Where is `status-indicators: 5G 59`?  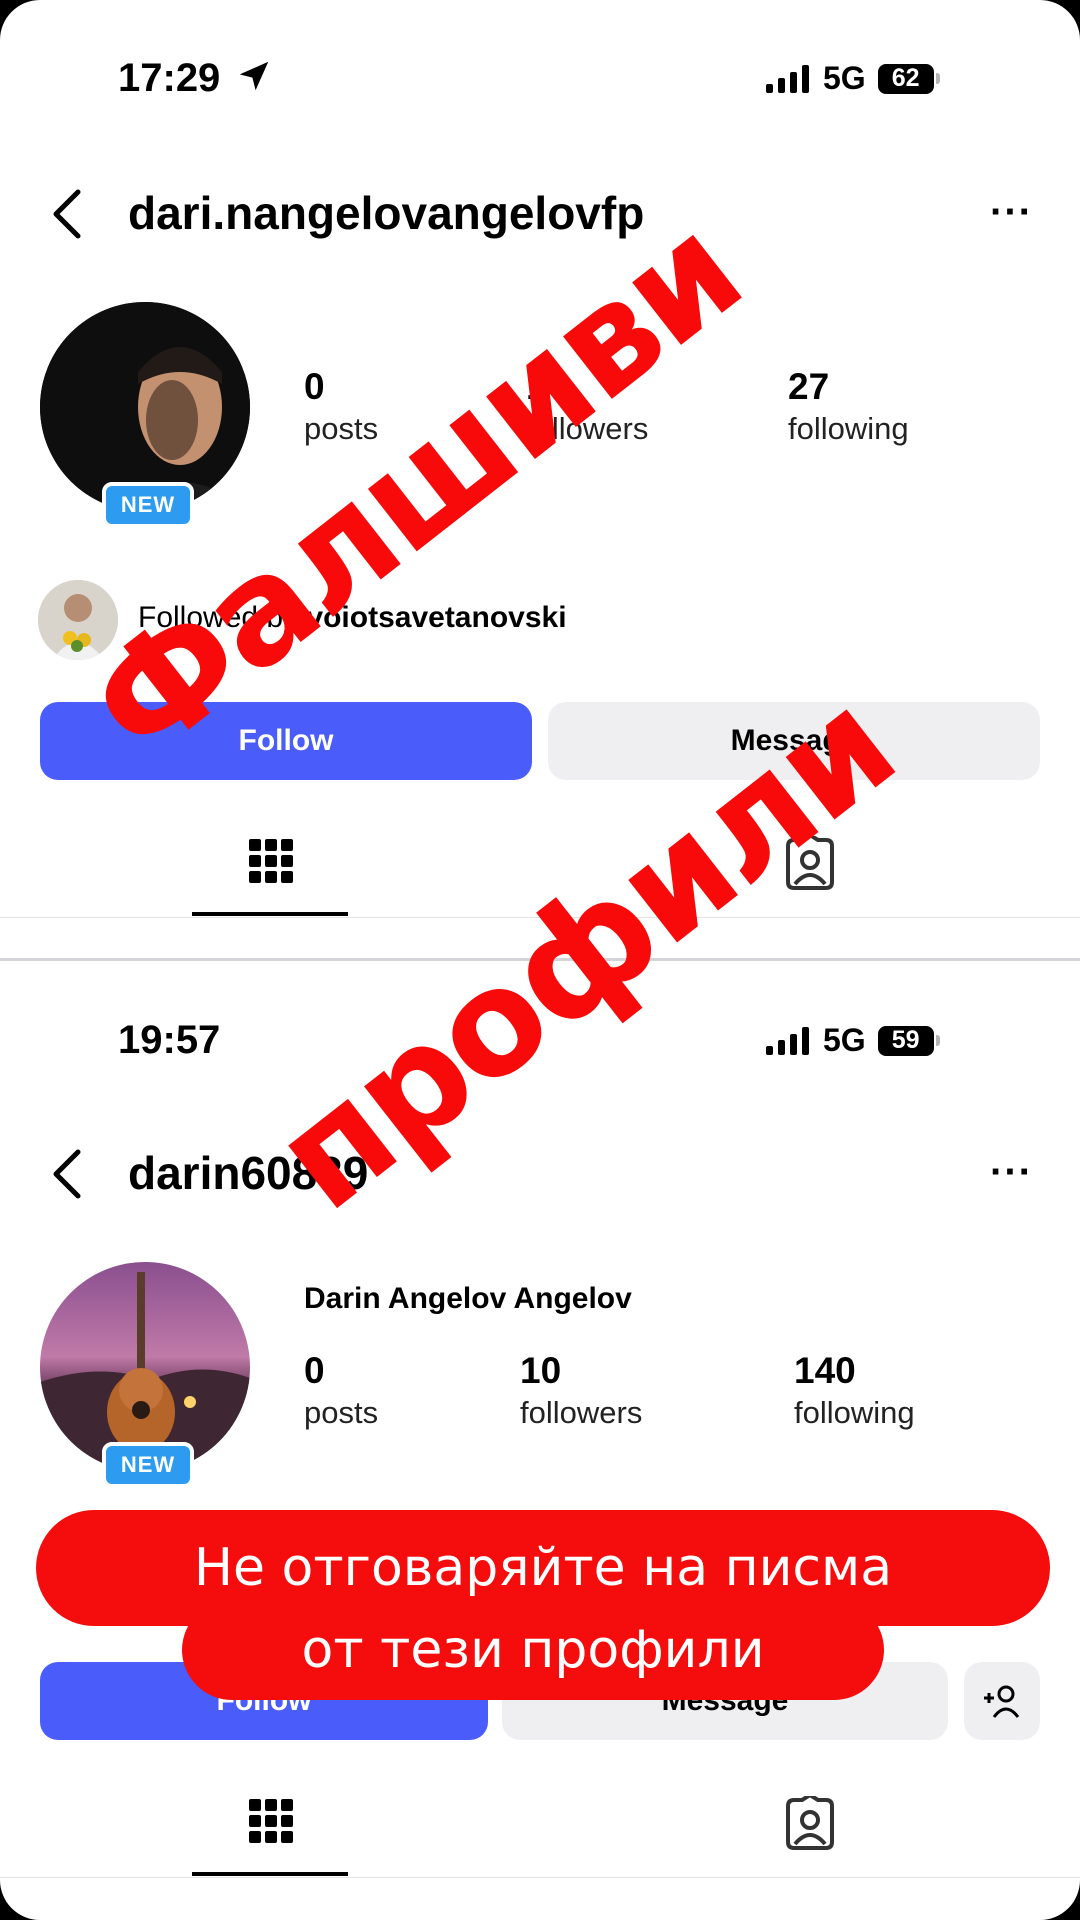 status-indicators: 5G 59 is located at coordinates (853, 1040).